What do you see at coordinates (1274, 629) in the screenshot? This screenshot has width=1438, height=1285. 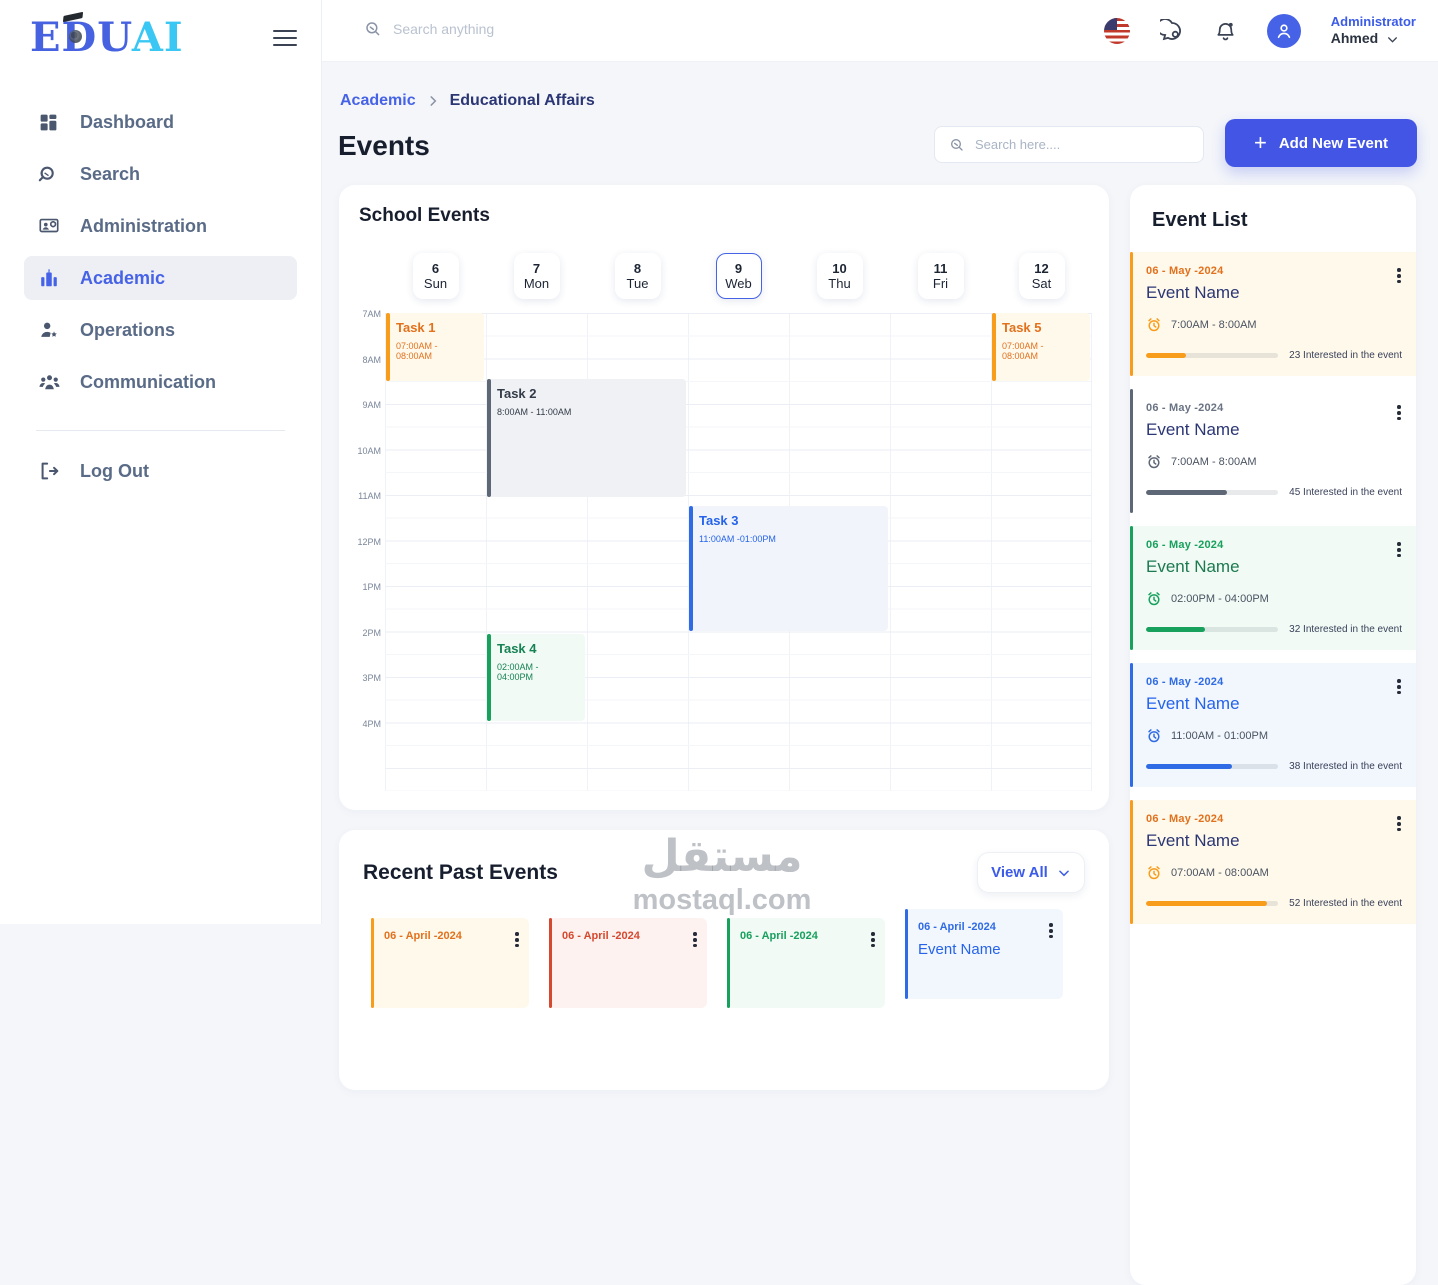 I see `event-progress-row: 32 Interested in the event` at bounding box center [1274, 629].